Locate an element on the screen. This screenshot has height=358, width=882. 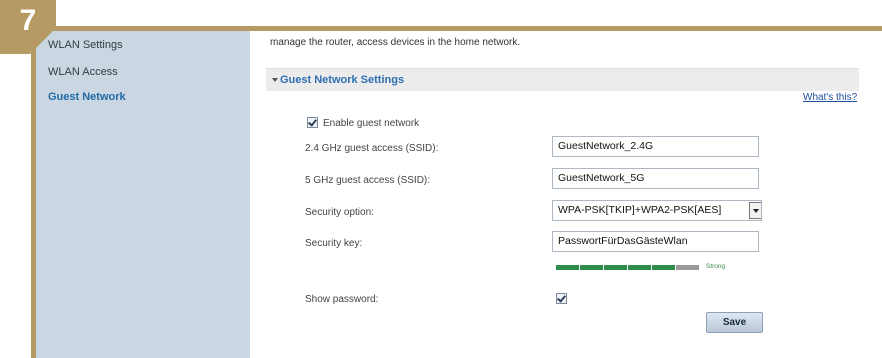
sidebar-item-wlan-access: WLAN Access is located at coordinates (83, 72).